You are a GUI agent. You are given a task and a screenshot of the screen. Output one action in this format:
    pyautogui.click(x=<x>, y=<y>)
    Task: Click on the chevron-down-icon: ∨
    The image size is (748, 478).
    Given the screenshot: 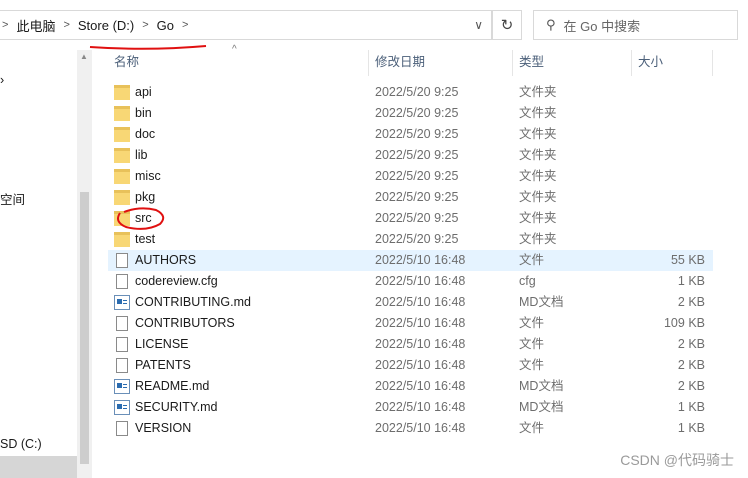 What is the action you would take?
    pyautogui.click(x=478, y=25)
    